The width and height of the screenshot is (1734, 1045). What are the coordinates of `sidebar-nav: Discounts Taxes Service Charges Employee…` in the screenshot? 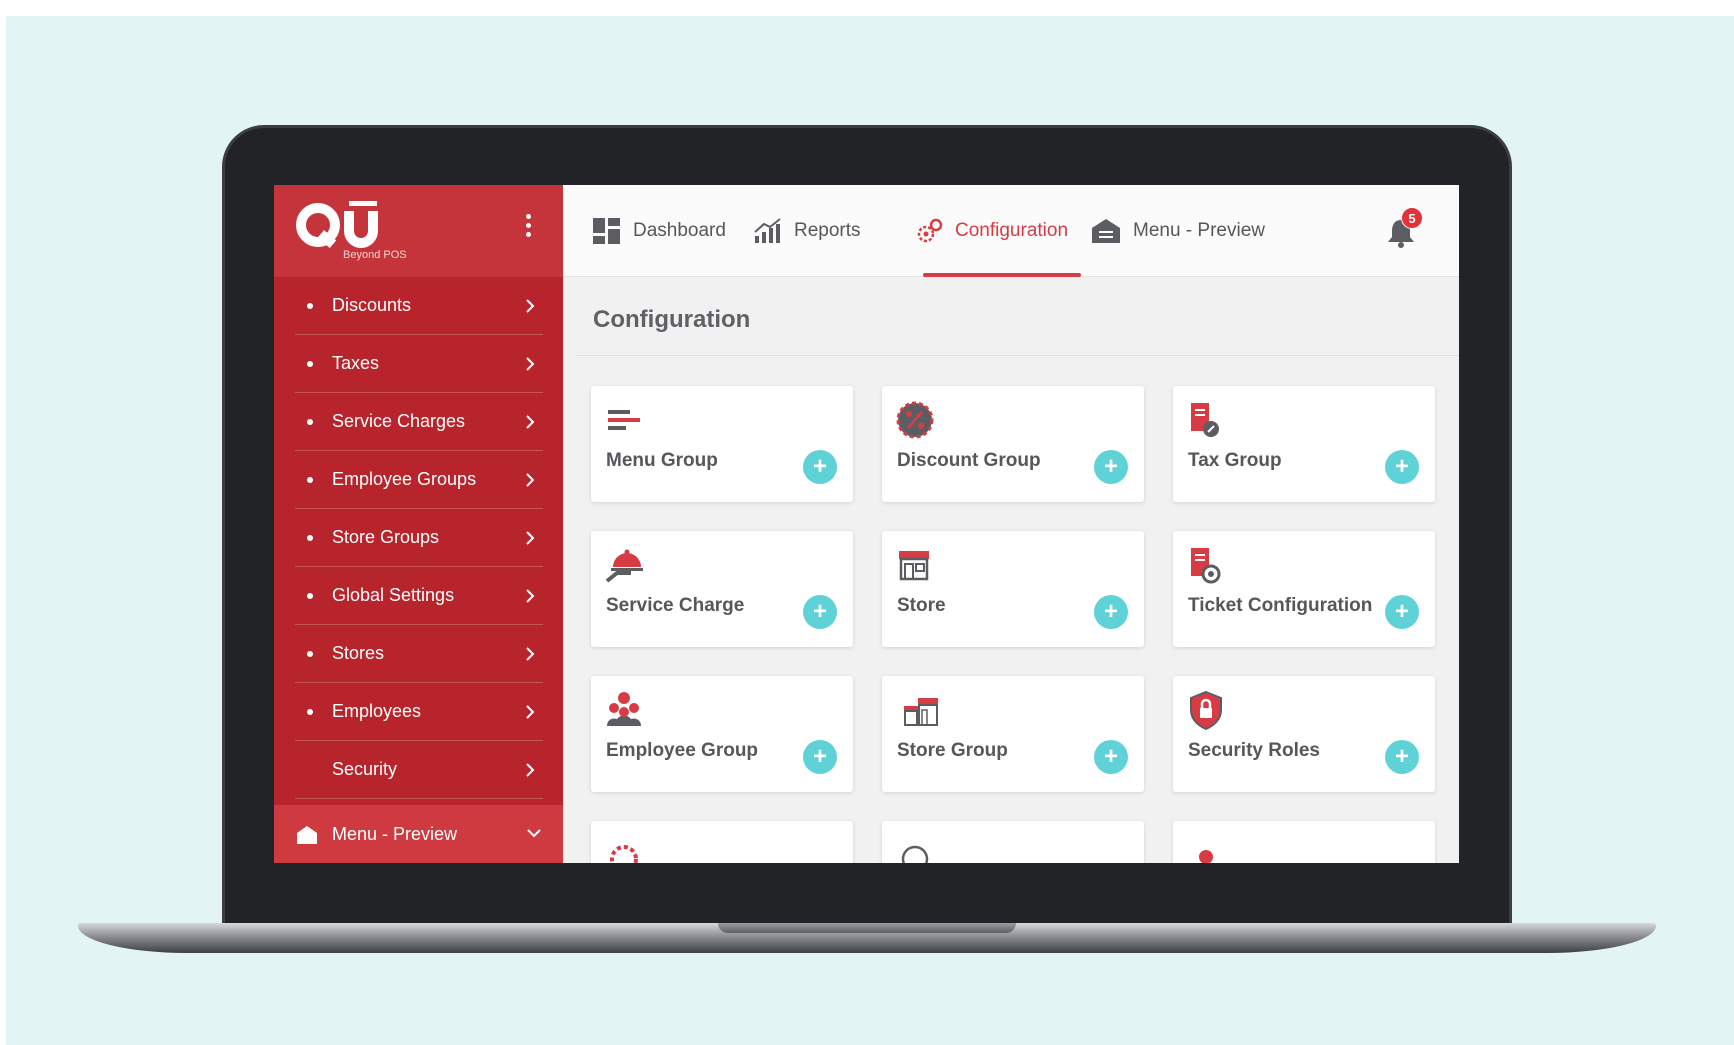 It's located at (418, 538).